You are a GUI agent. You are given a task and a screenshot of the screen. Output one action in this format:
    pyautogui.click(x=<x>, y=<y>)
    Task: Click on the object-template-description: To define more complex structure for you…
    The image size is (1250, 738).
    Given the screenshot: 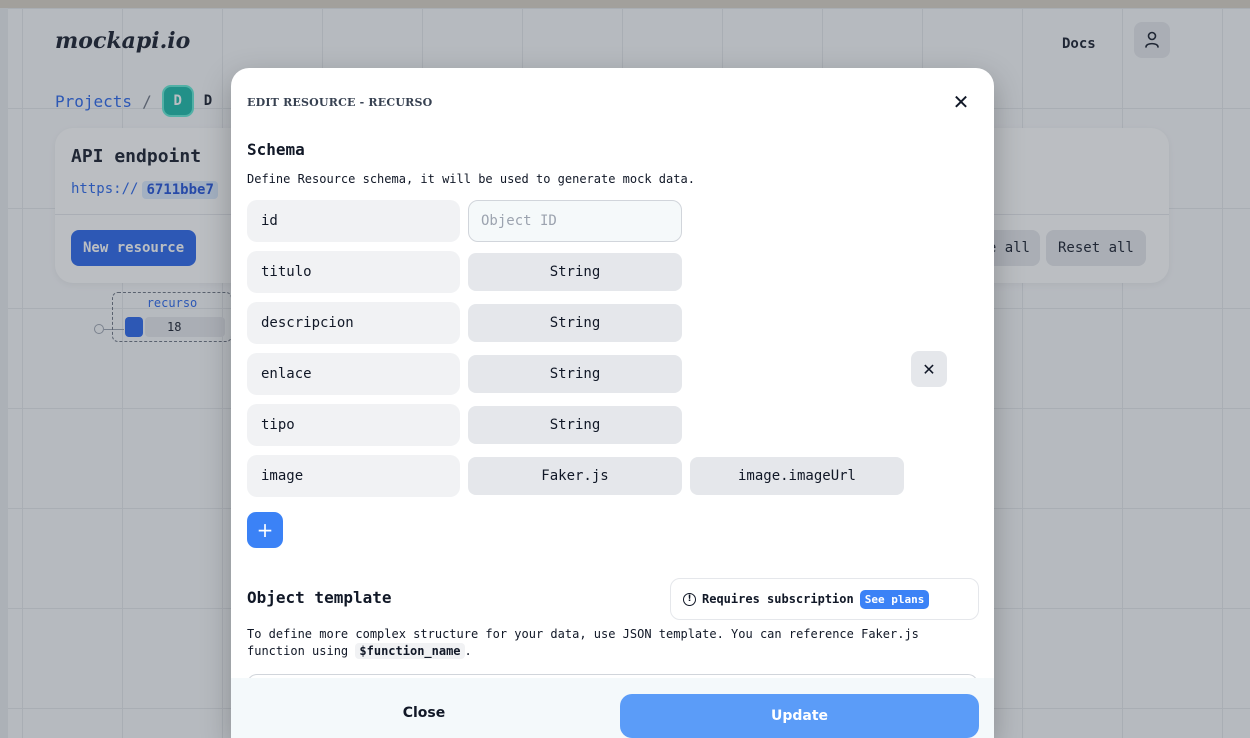 What is the action you would take?
    pyautogui.click(x=607, y=643)
    